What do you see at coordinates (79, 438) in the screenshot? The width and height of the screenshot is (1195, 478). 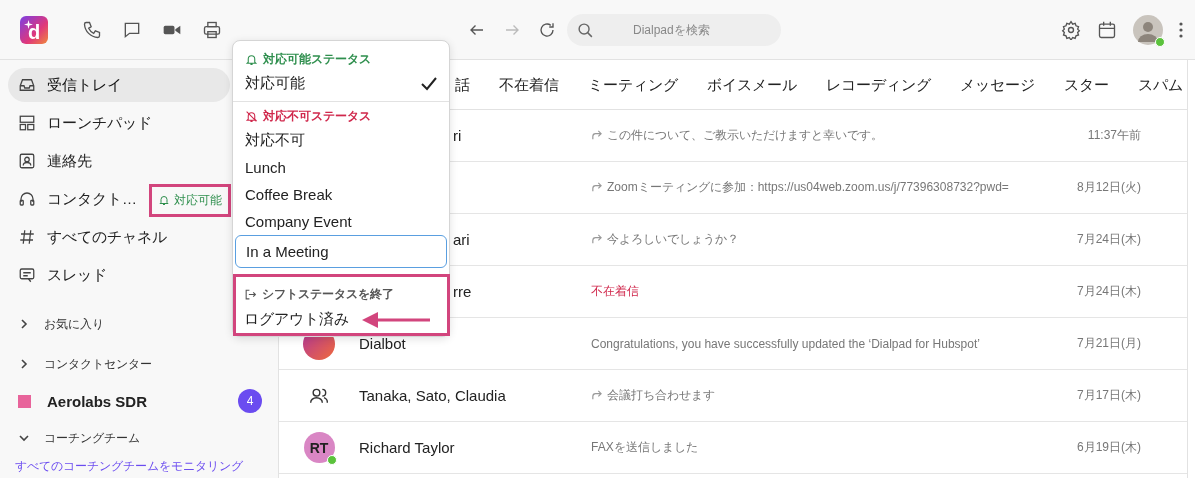 I see `section-header: コーチングチーム` at bounding box center [79, 438].